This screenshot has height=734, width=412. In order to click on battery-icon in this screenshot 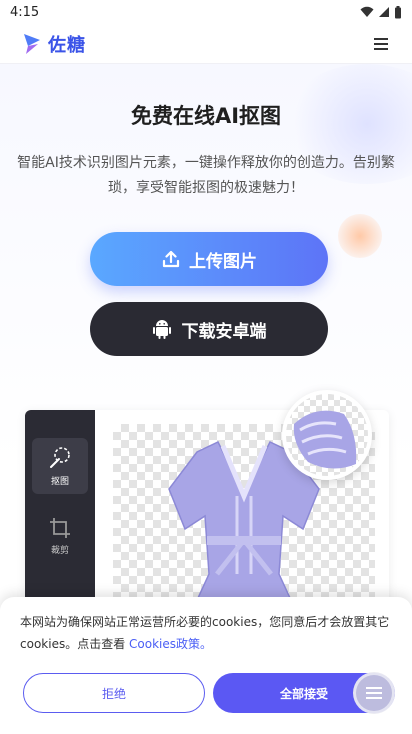, I will do `click(398, 11)`.